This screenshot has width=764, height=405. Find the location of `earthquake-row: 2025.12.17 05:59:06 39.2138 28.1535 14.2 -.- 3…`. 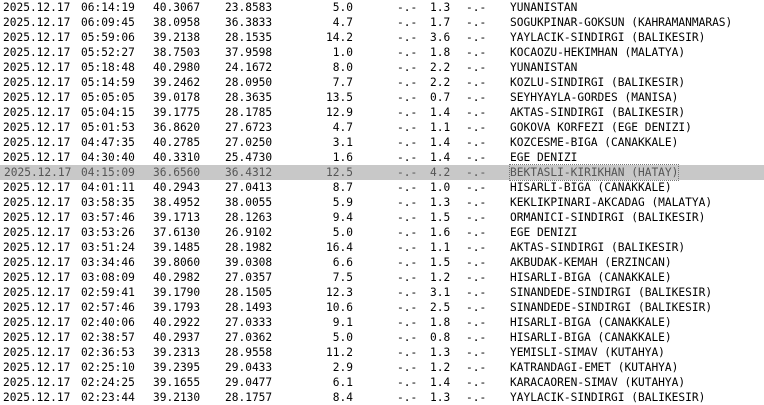

earthquake-row: 2025.12.17 05:59:06 39.2138 28.1535 14.2 -.- 3… is located at coordinates (382, 37).